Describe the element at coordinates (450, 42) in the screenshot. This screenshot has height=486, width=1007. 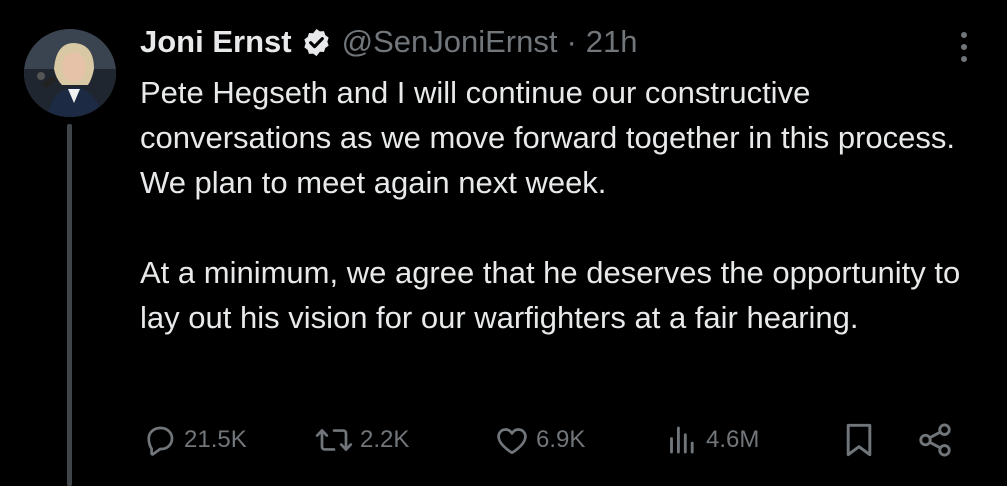
I see `author-handle: @SenJoniErnst` at that location.